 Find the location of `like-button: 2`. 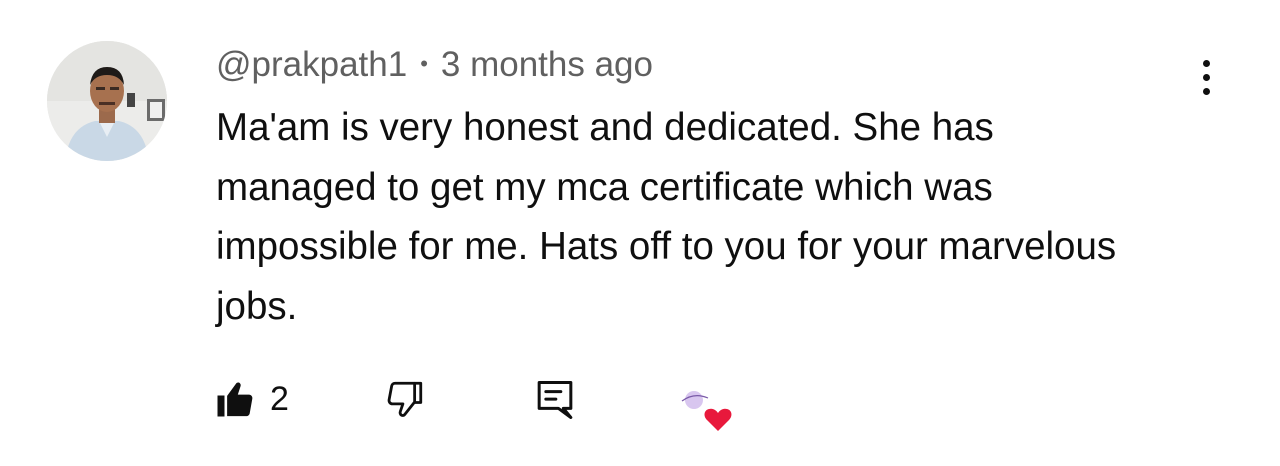

like-button: 2 is located at coordinates (251, 399).